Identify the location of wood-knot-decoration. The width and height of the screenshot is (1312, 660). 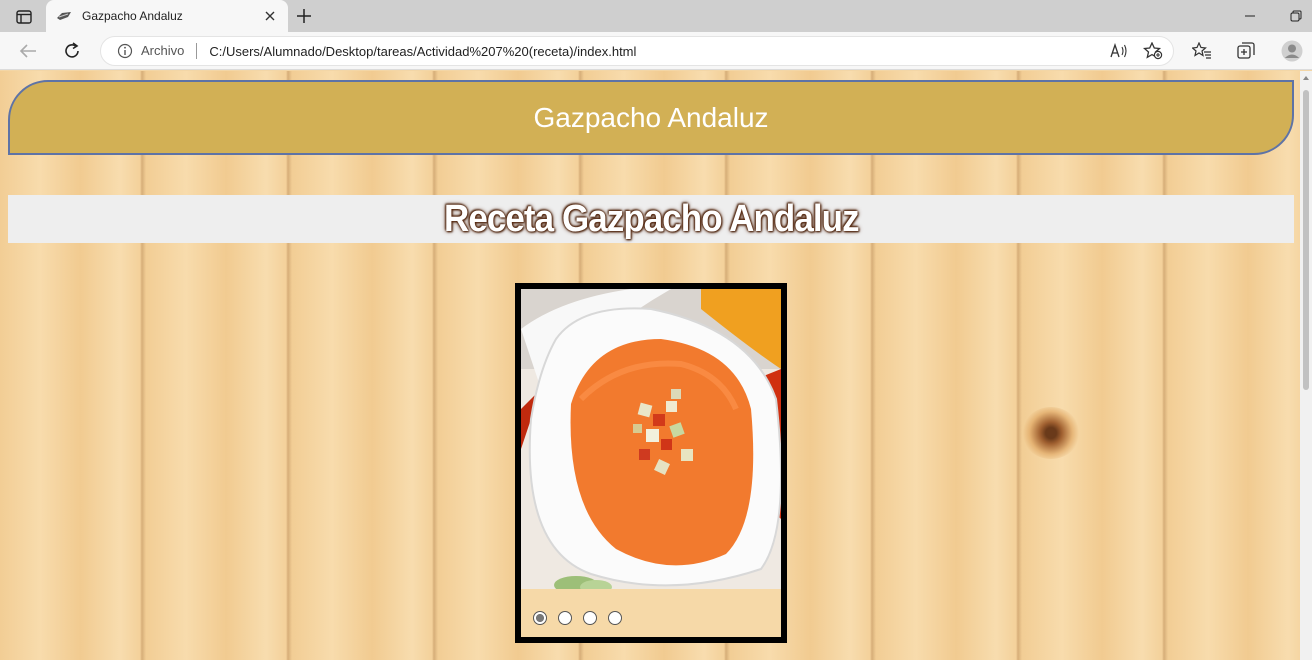
(1051, 433).